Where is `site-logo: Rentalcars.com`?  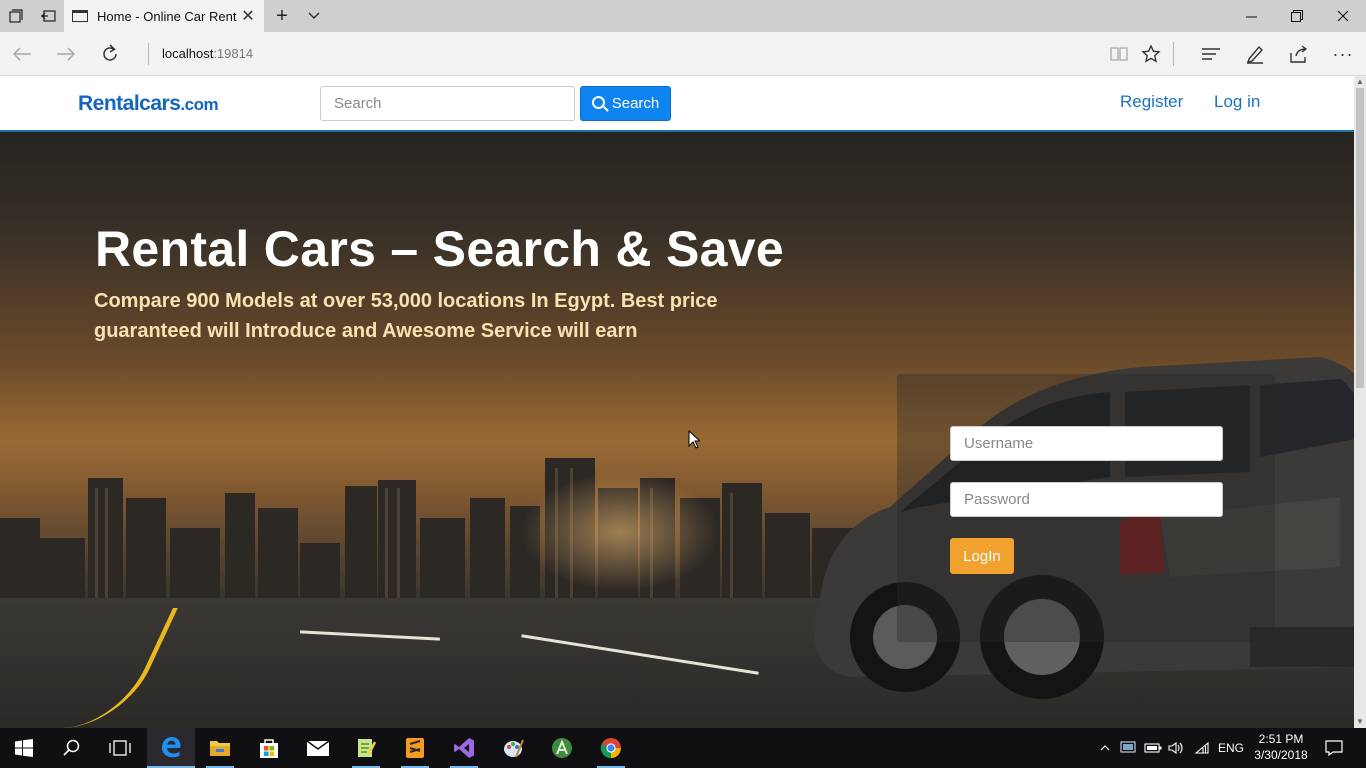 site-logo: Rentalcars.com is located at coordinates (148, 104).